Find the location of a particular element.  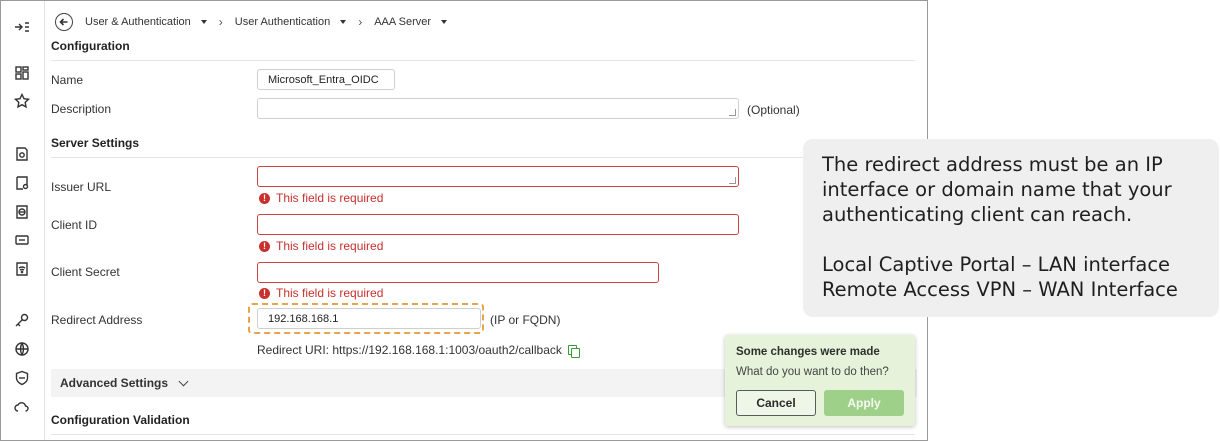

breadcrumb-item: User Authentication is located at coordinates (291, 22).